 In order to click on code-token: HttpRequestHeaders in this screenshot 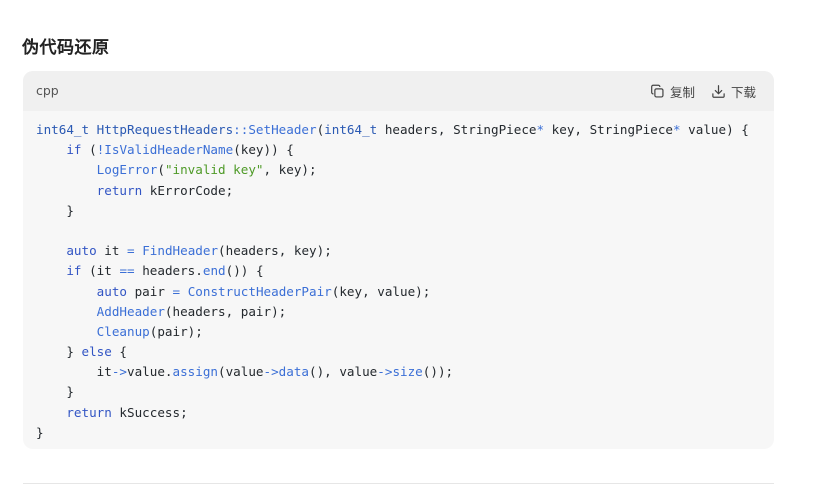, I will do `click(165, 129)`.